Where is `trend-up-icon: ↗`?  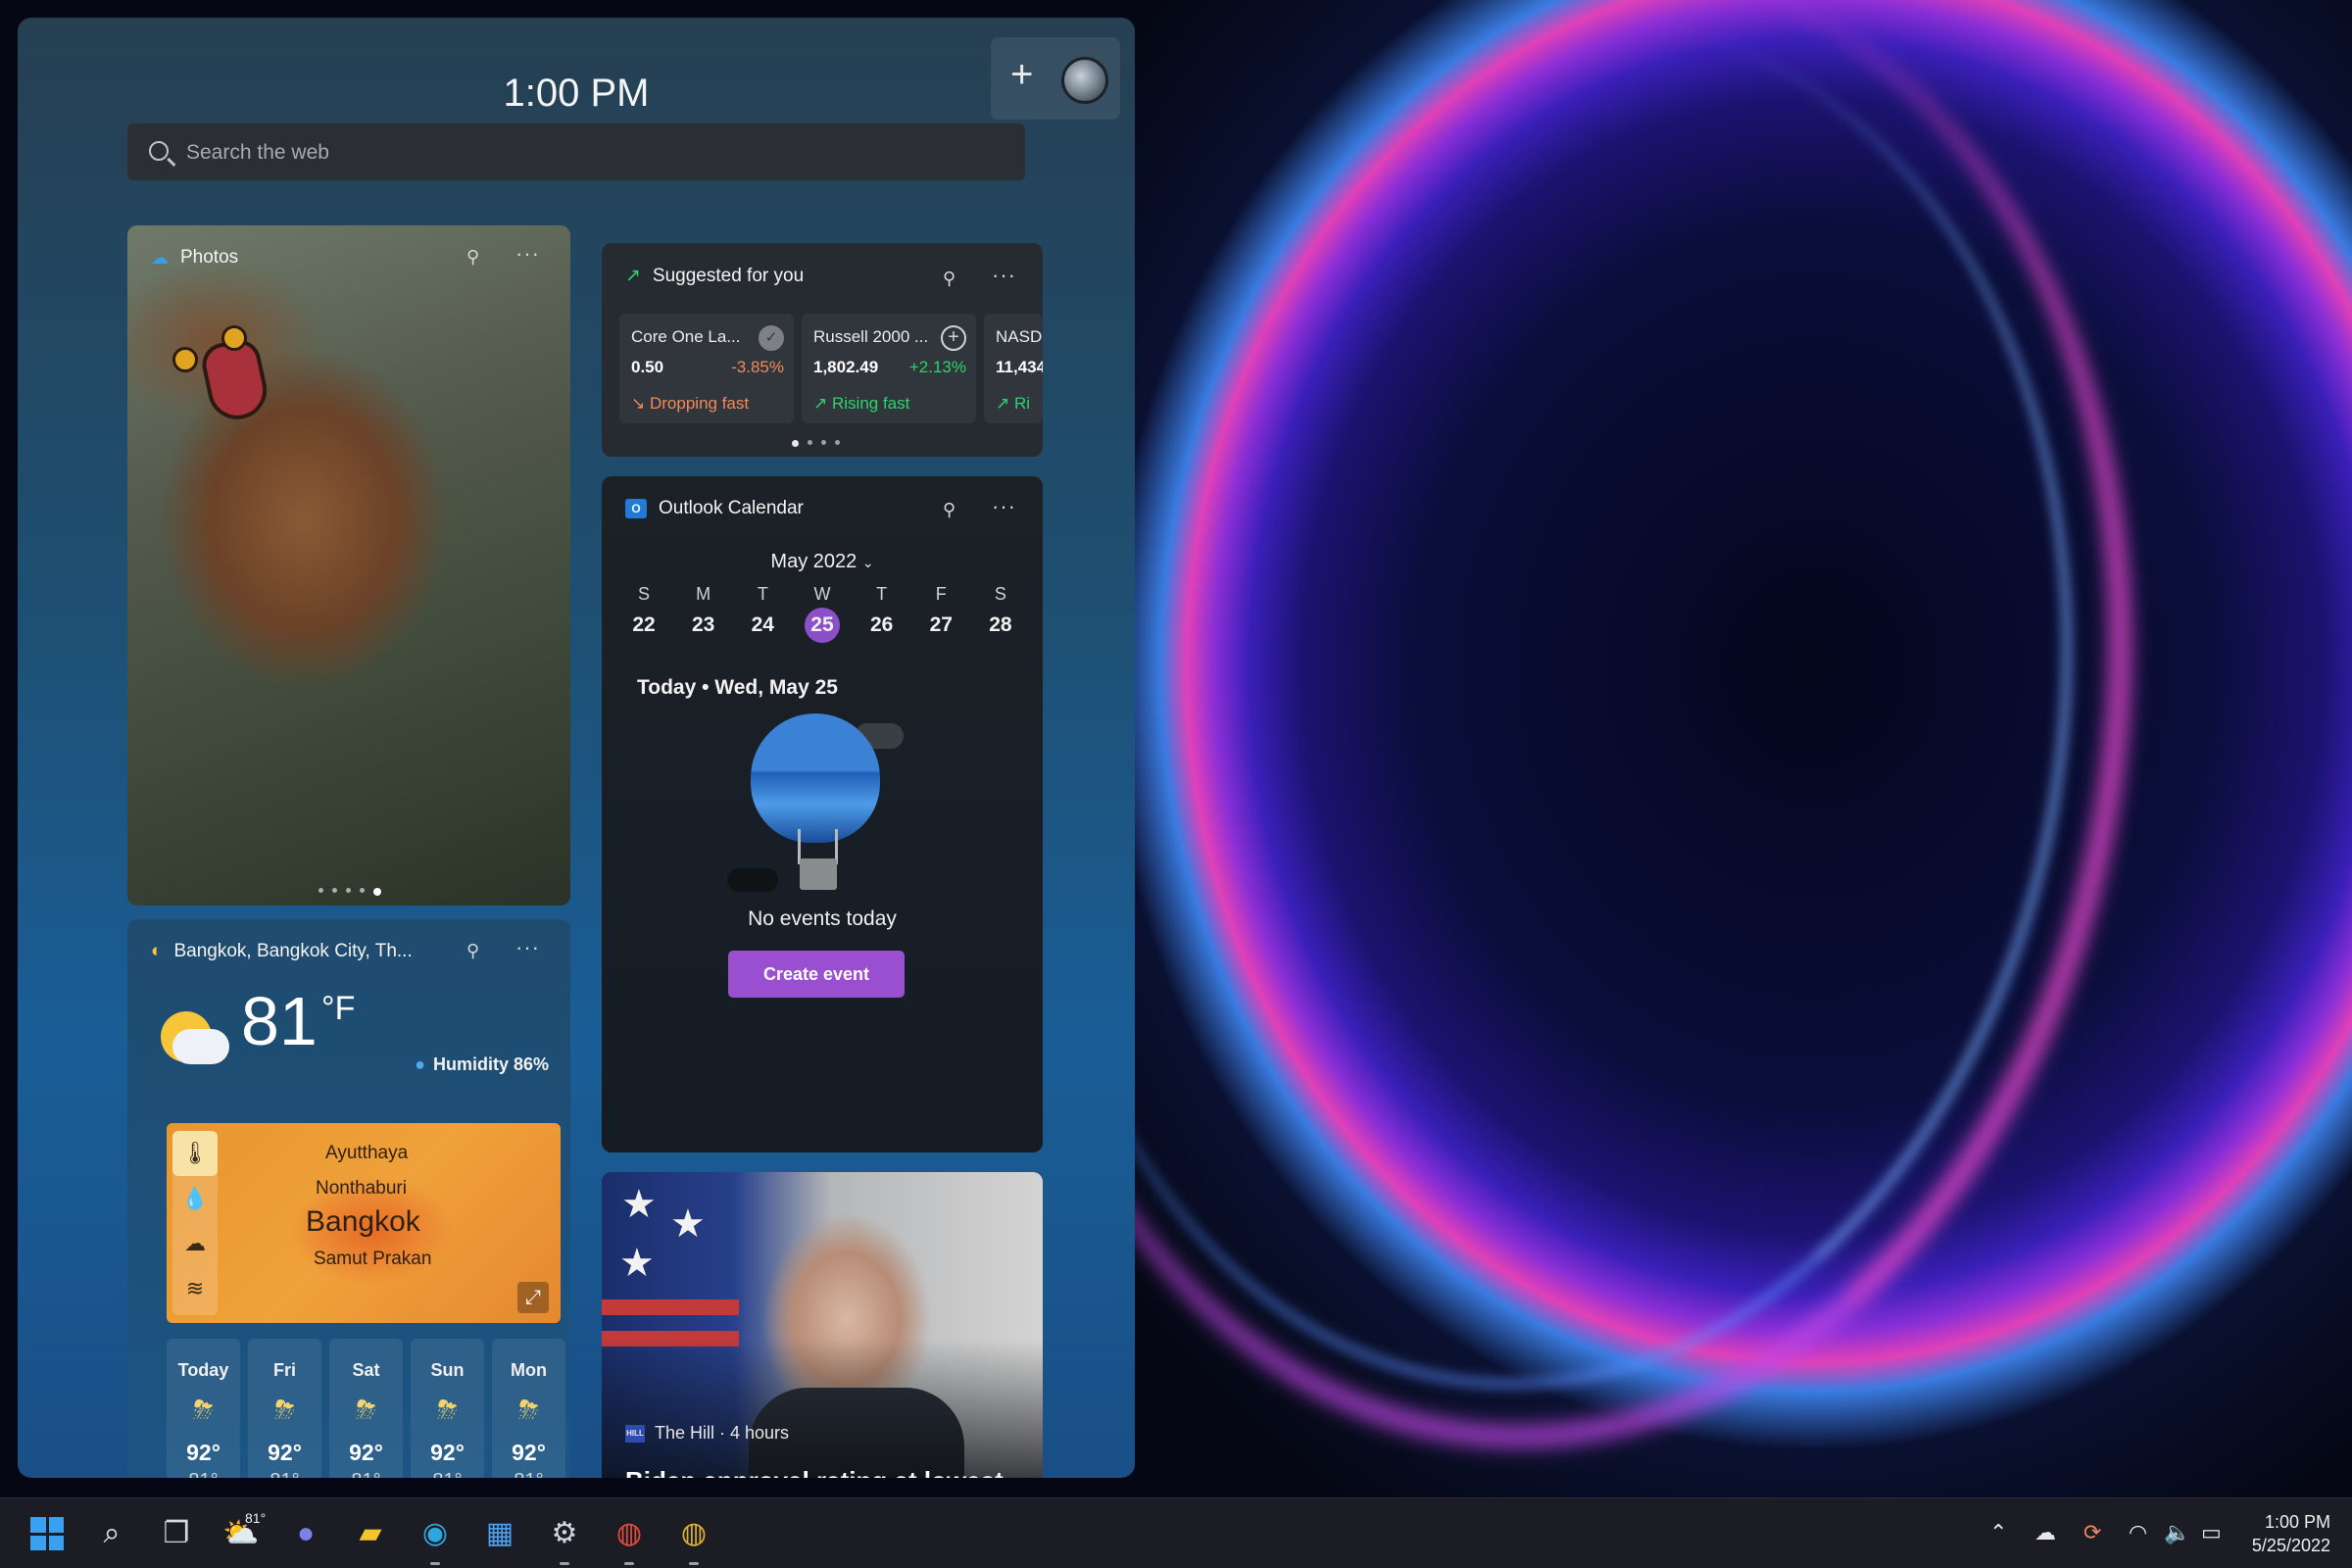
trend-up-icon: ↗ is located at coordinates (820, 403).